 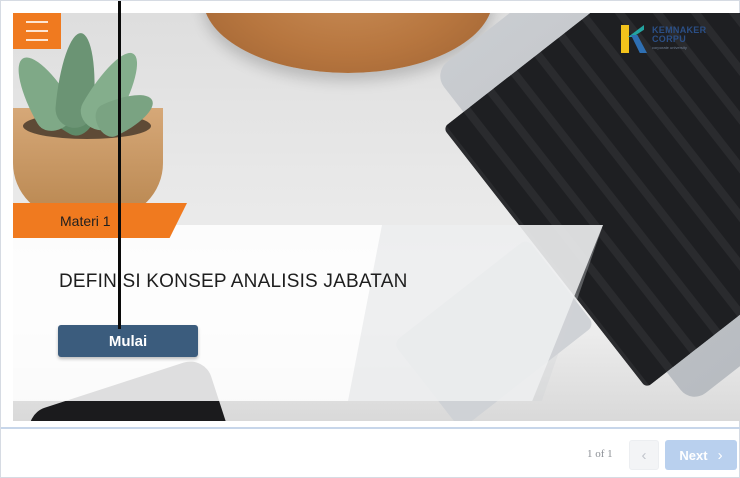 What do you see at coordinates (669, 39) in the screenshot?
I see `logo-line2: CORPU` at bounding box center [669, 39].